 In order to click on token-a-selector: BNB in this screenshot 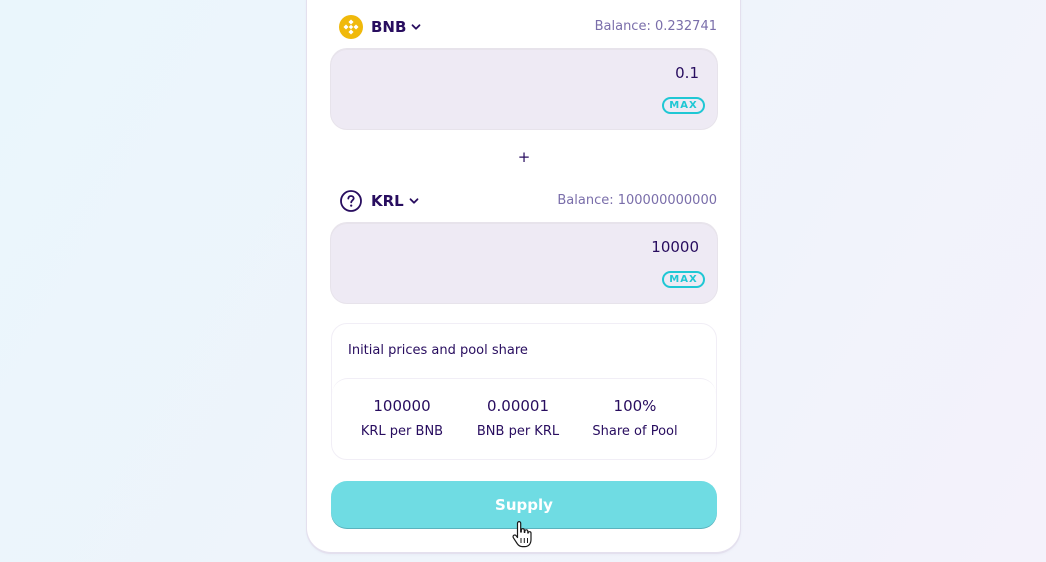, I will do `click(380, 27)`.